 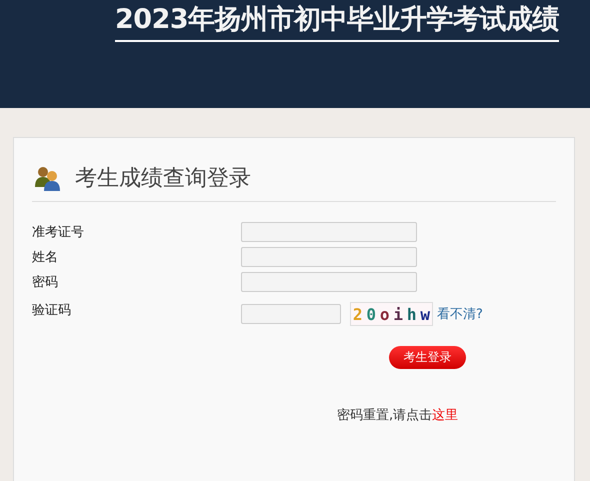 What do you see at coordinates (291, 314) in the screenshot?
I see `captcha-field` at bounding box center [291, 314].